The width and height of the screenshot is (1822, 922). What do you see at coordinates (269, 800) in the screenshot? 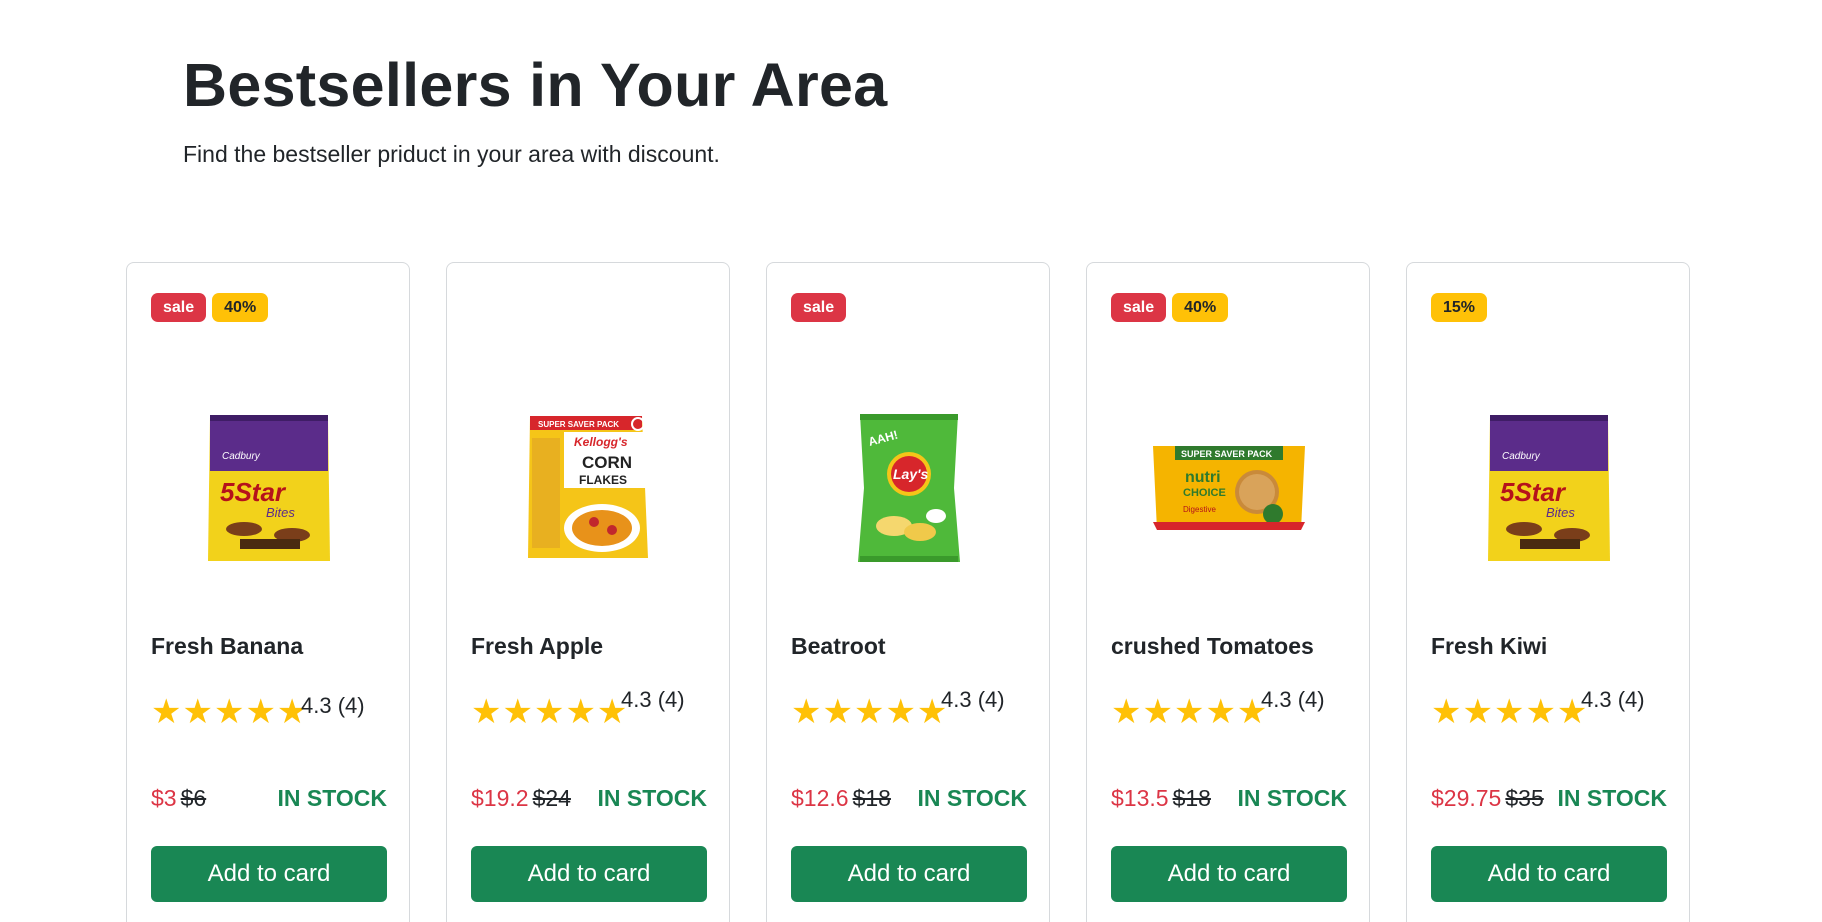
I see `price-row: $3 $6 IN STOCK` at bounding box center [269, 800].